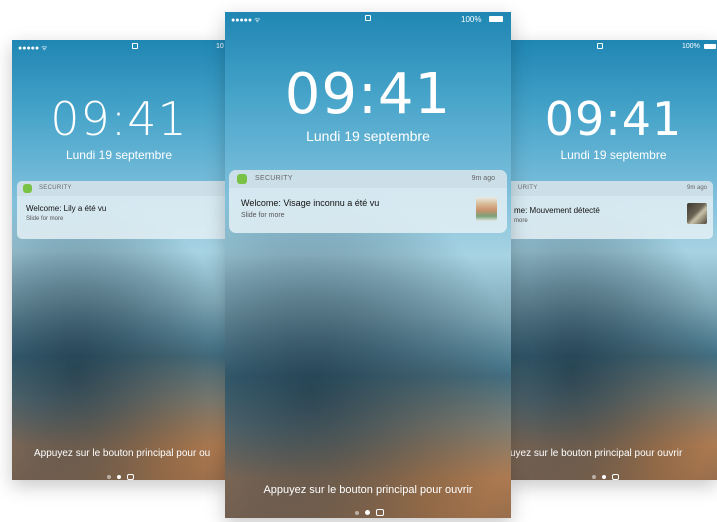 Image resolution: width=717 pixels, height=522 pixels. What do you see at coordinates (613, 48) in the screenshot?
I see `status-bar: 100%` at bounding box center [613, 48].